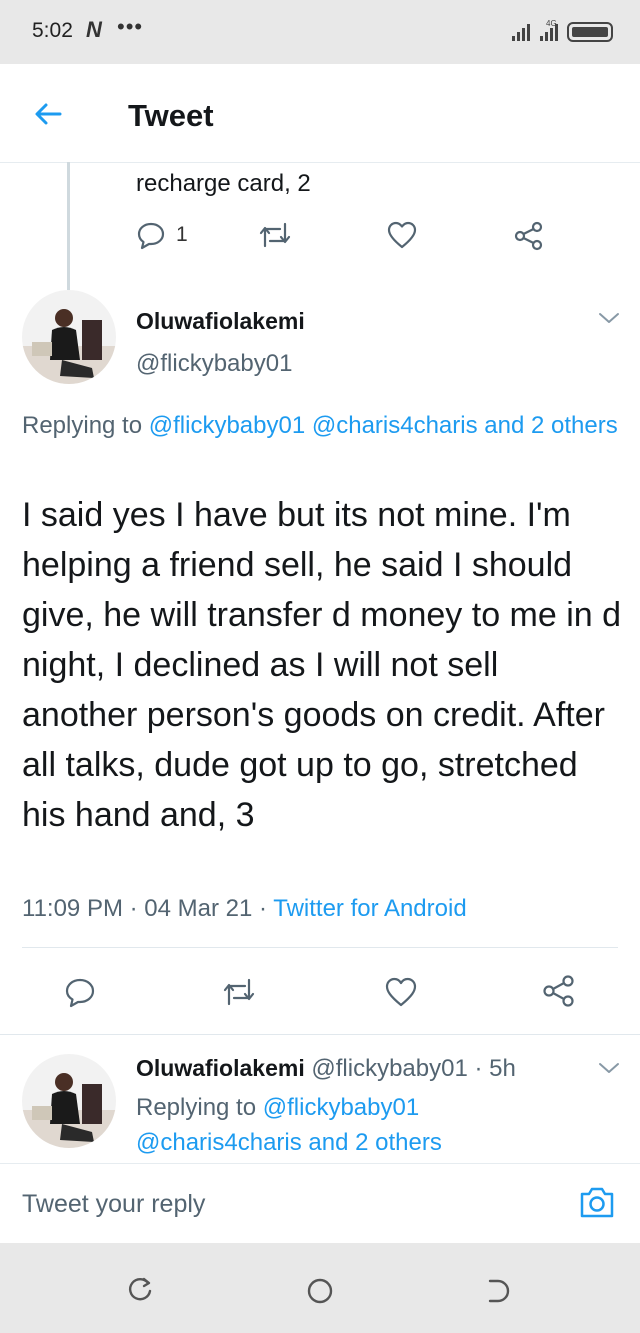 This screenshot has height=1333, width=640. I want to click on tweet-time: 11:09 PM, so click(72, 908).